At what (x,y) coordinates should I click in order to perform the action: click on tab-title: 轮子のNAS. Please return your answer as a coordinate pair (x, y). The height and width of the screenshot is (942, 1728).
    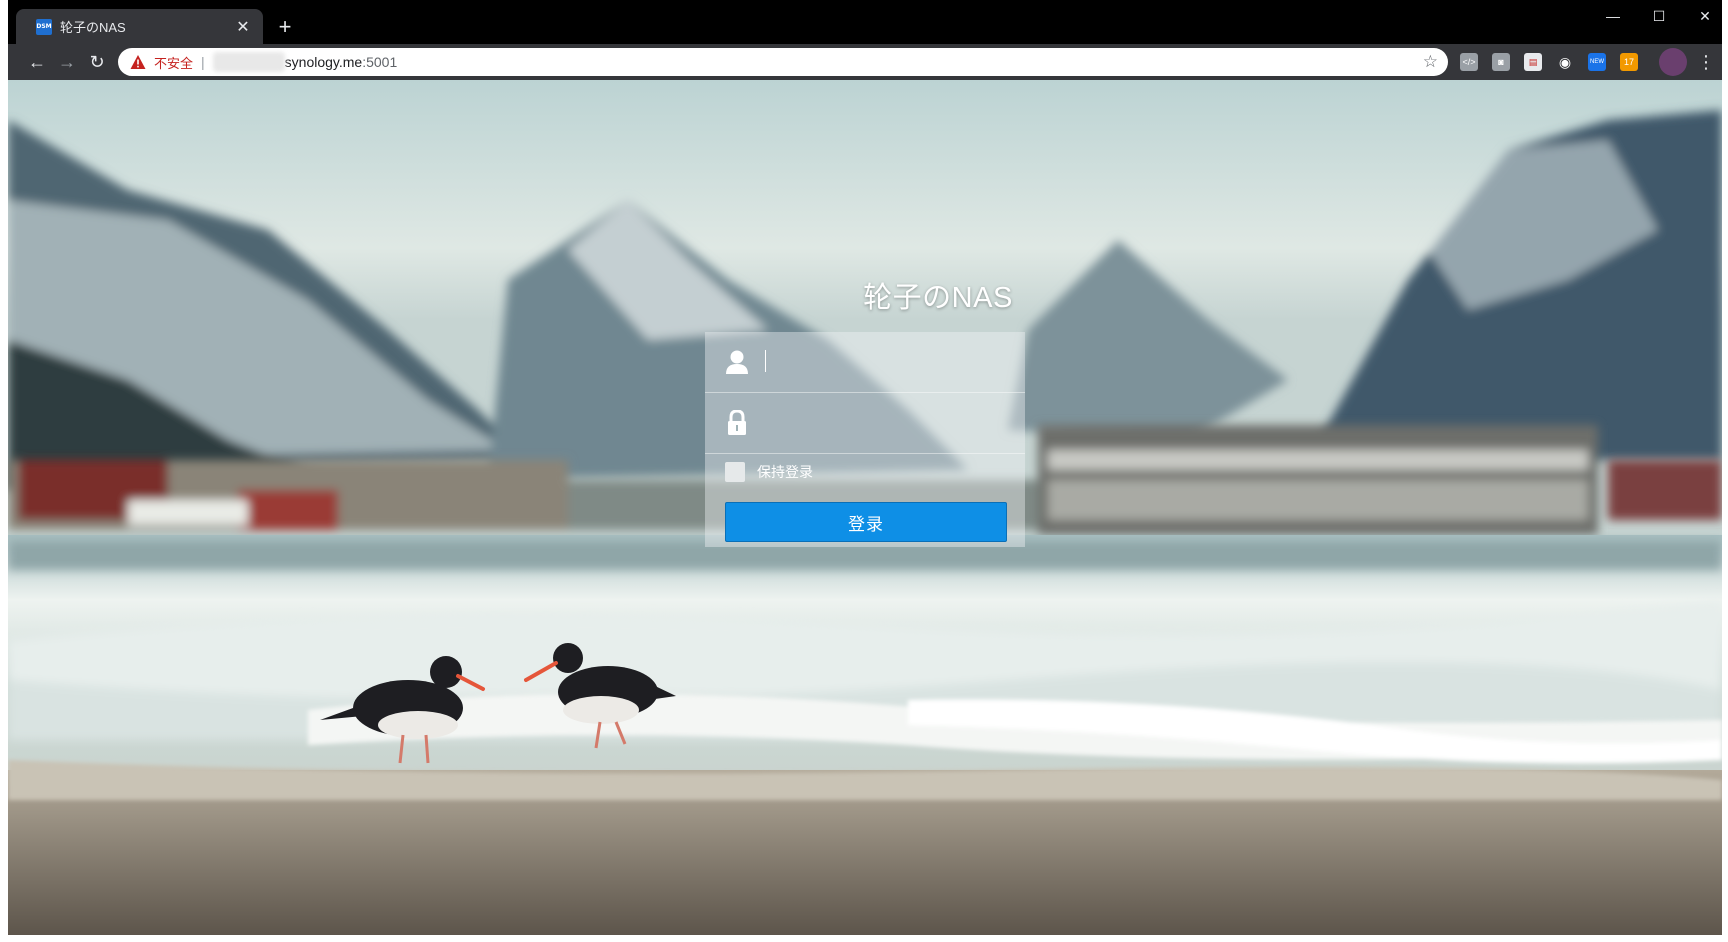
    Looking at the image, I should click on (93, 27).